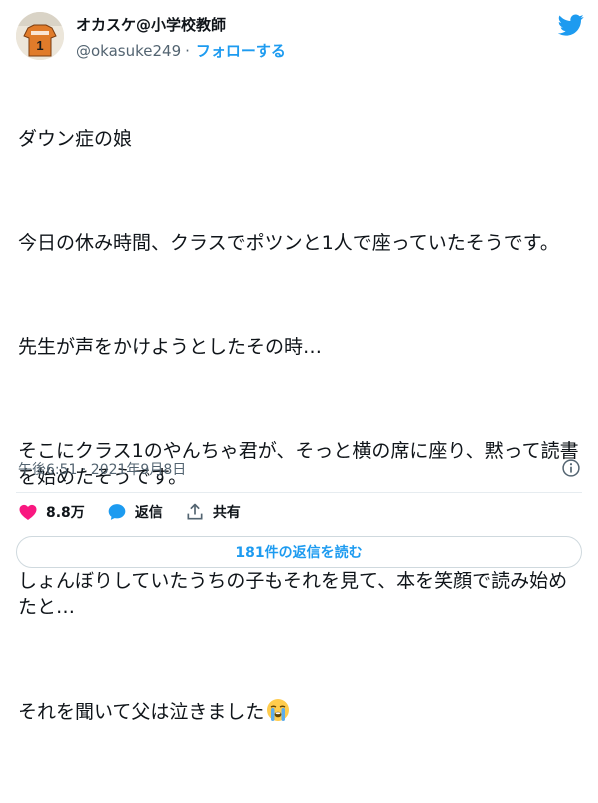 Image resolution: width=598 pixels, height=803 pixels. What do you see at coordinates (571, 468) in the screenshot?
I see `info-icon` at bounding box center [571, 468].